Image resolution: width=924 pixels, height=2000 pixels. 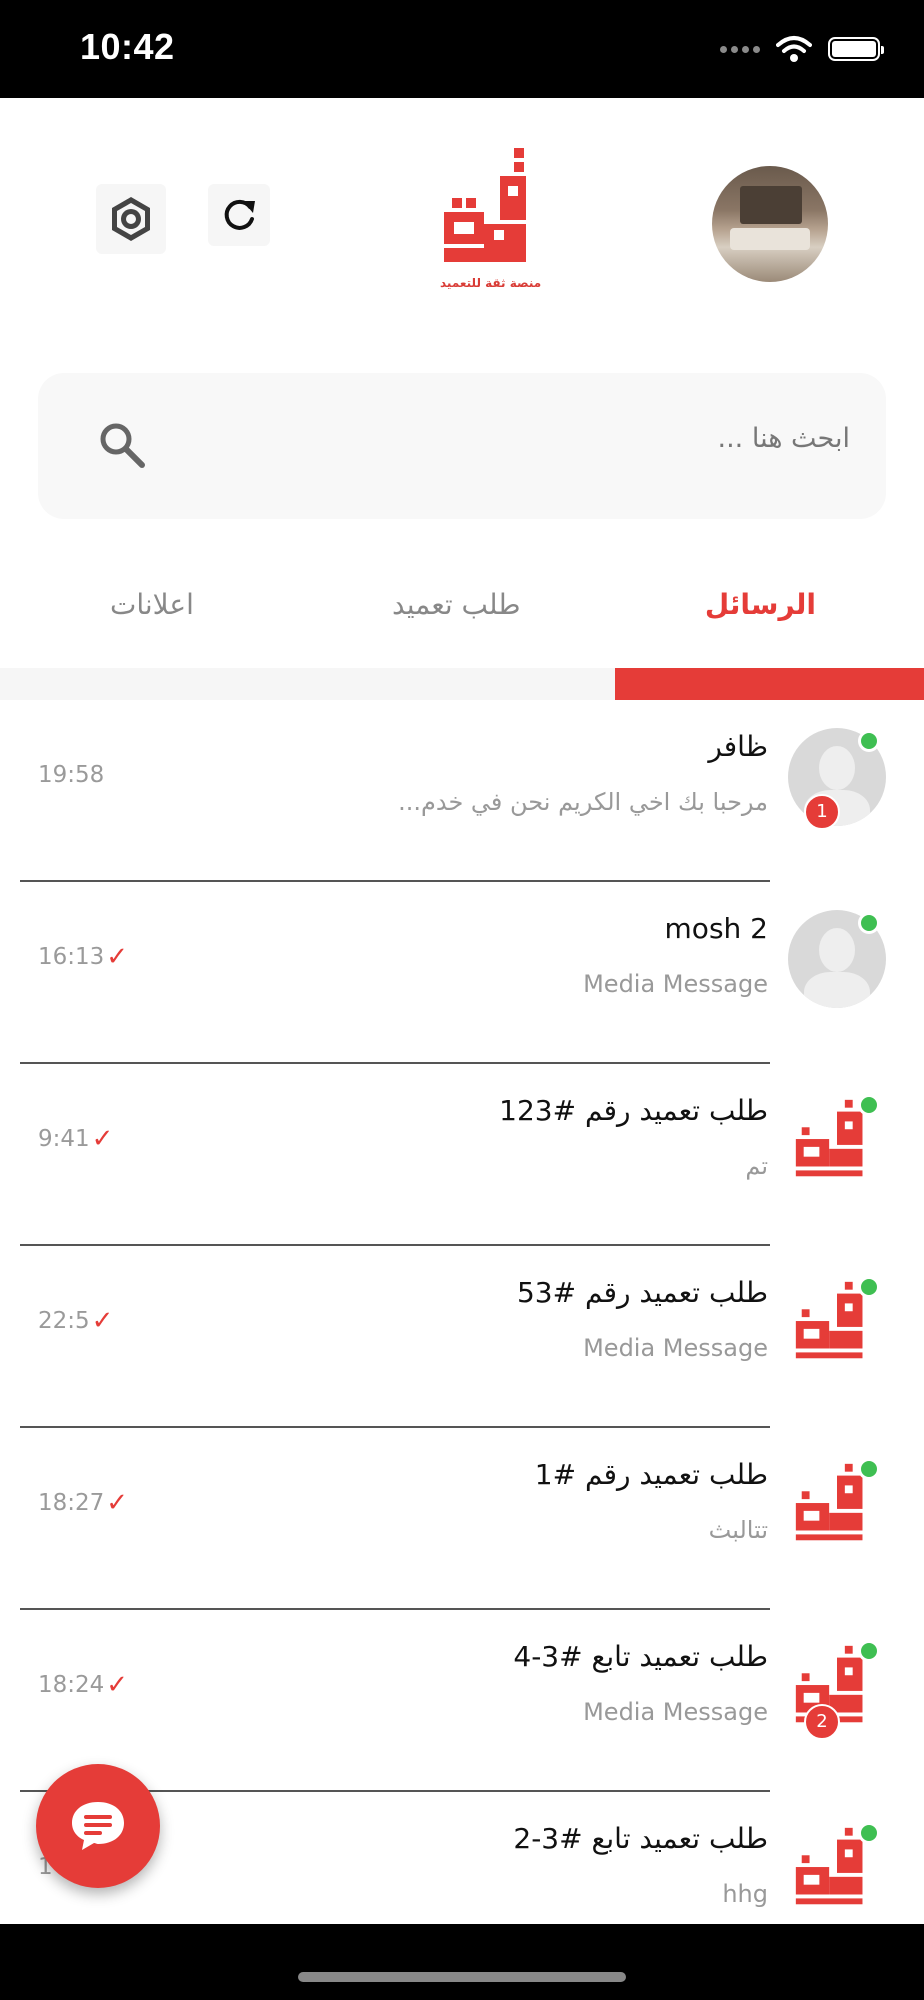 What do you see at coordinates (122, 445) in the screenshot?
I see `search-icon` at bounding box center [122, 445].